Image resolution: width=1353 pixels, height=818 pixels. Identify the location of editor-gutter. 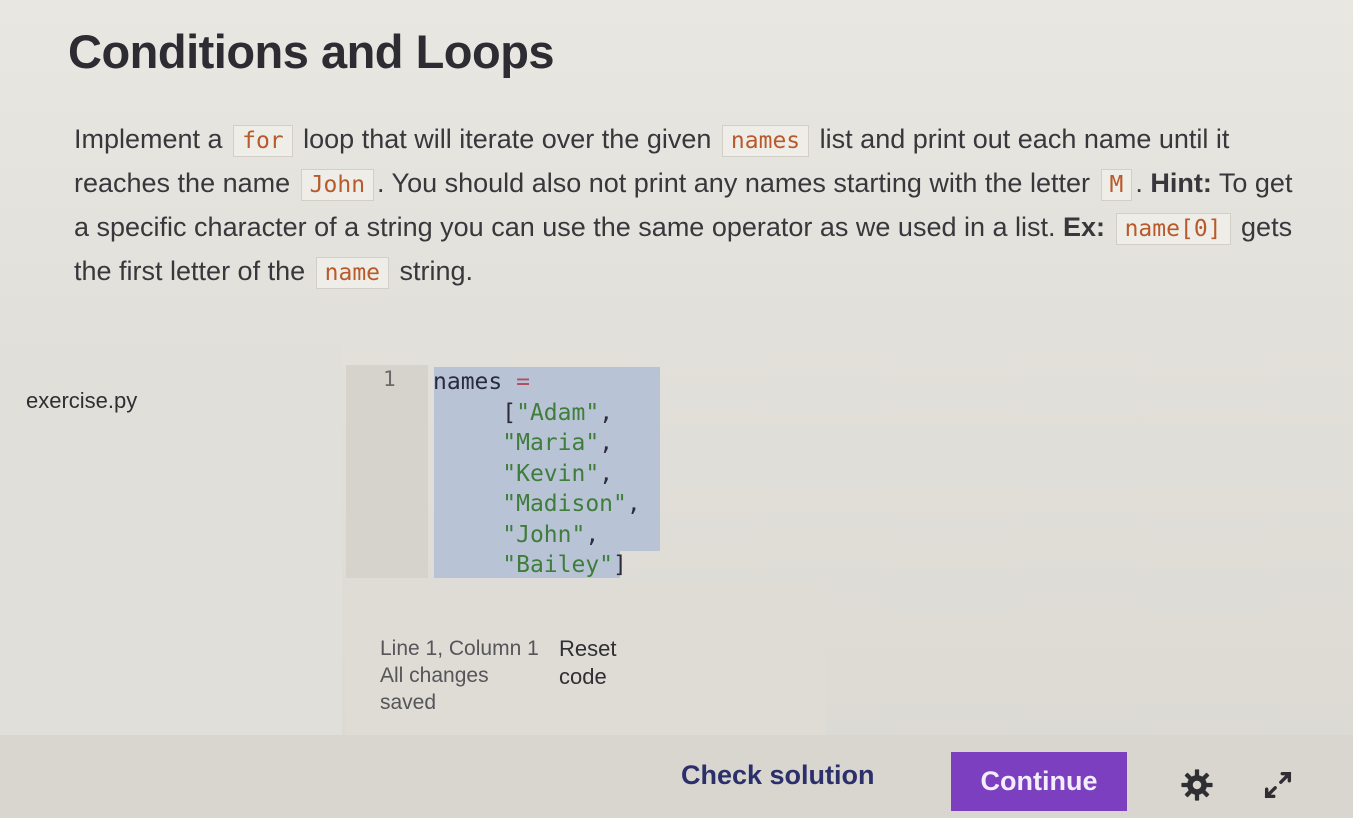
(387, 471).